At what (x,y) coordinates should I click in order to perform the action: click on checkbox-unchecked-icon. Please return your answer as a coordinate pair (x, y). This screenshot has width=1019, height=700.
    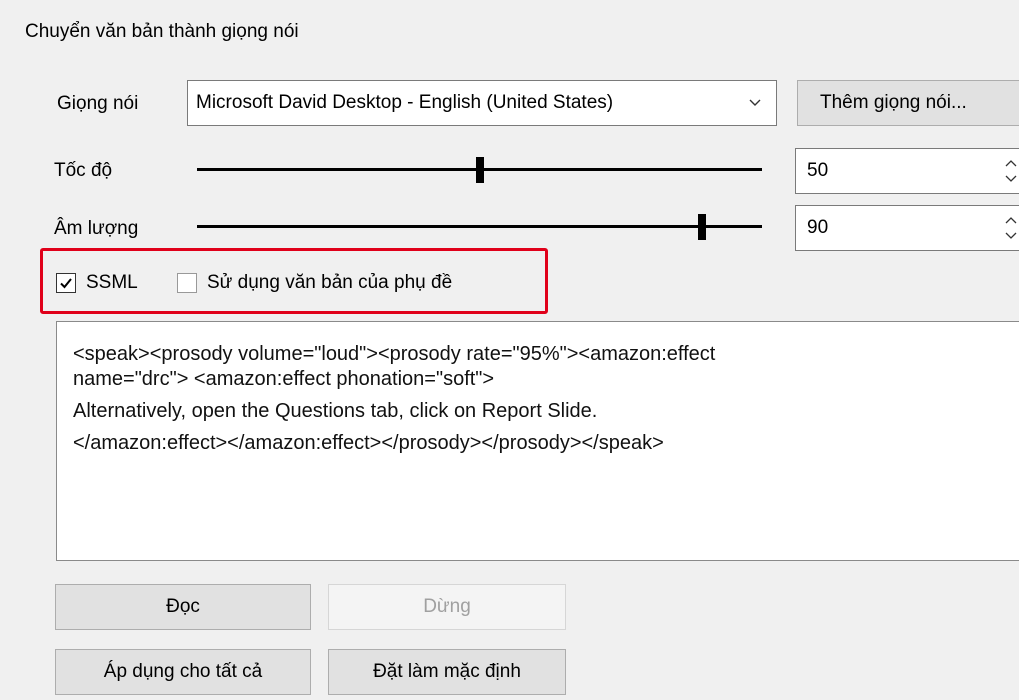
    Looking at the image, I should click on (187, 283).